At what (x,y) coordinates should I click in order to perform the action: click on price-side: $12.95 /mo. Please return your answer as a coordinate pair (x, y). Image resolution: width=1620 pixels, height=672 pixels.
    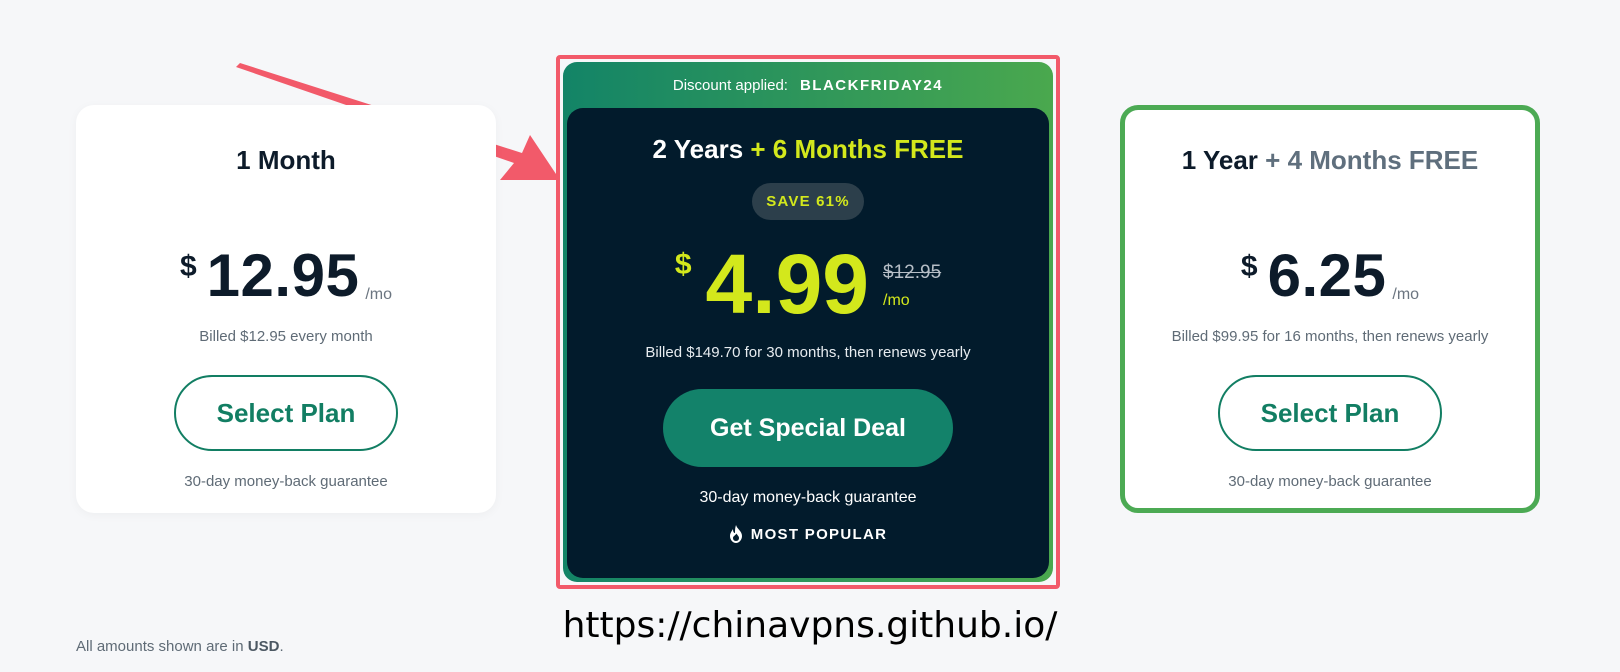
    Looking at the image, I should click on (912, 286).